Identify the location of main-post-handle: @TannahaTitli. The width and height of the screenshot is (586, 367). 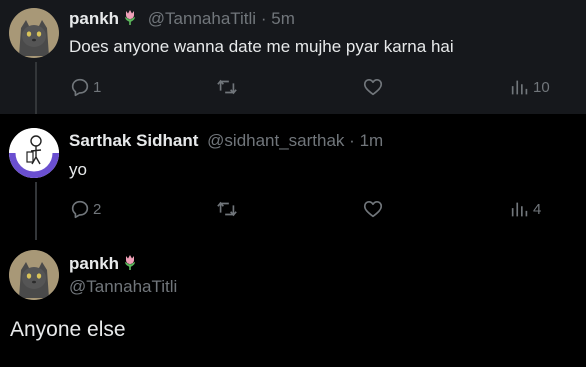
(123, 287).